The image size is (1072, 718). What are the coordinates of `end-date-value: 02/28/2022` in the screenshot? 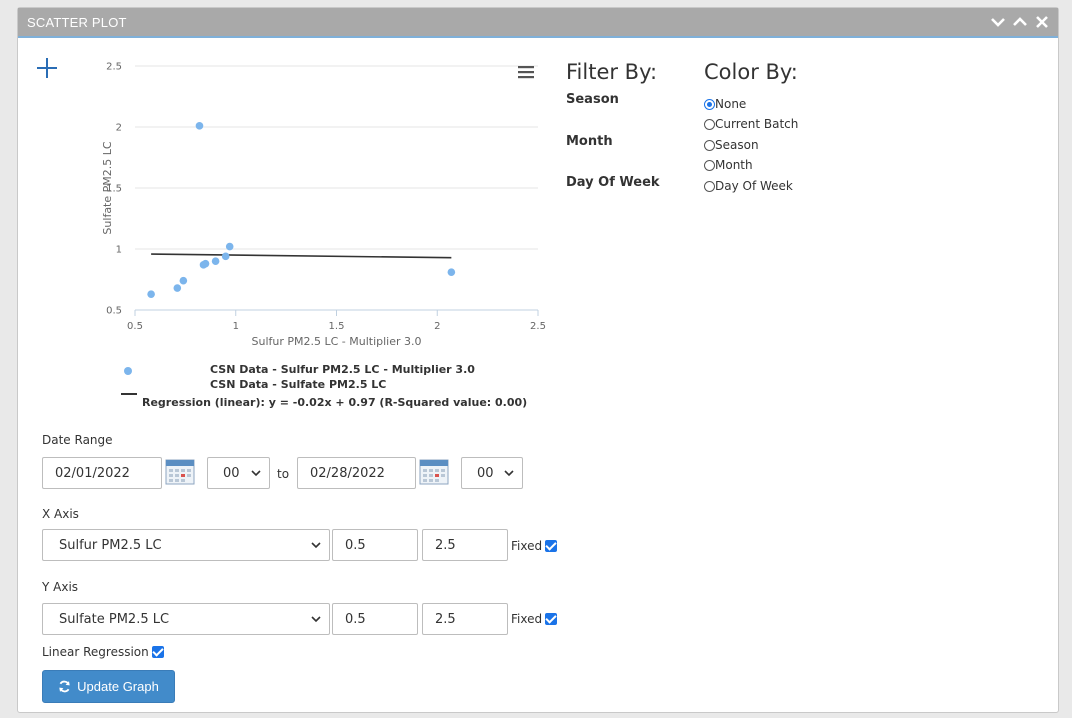 It's located at (347, 473).